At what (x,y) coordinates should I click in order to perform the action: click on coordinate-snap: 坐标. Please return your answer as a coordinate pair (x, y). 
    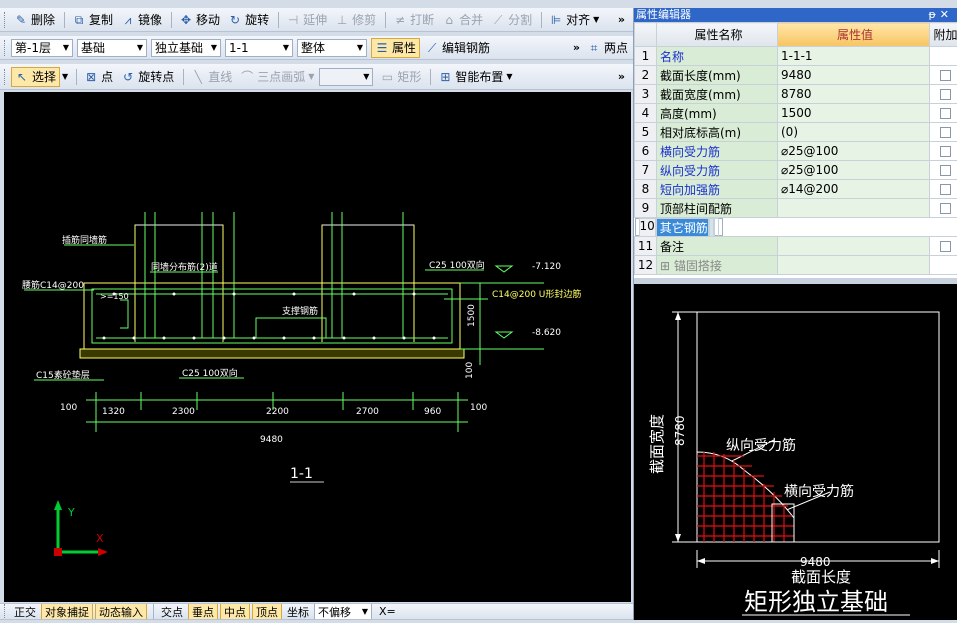
    Looking at the image, I should click on (298, 611).